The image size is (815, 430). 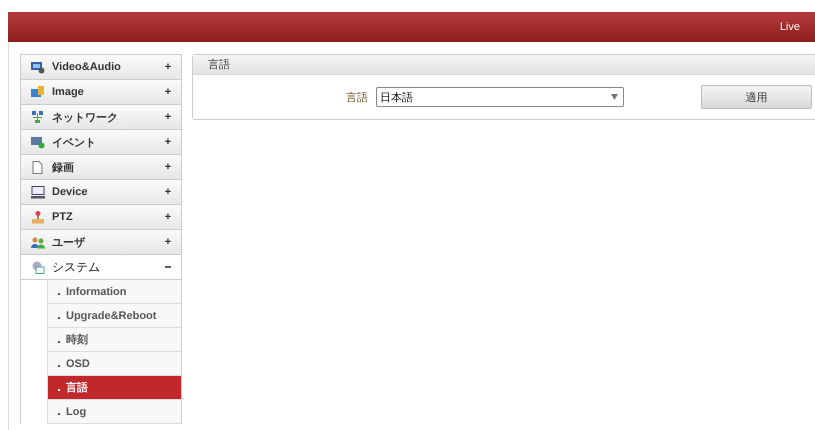 What do you see at coordinates (114, 316) in the screenshot?
I see `submenu-item: Upgrade&Reboot` at bounding box center [114, 316].